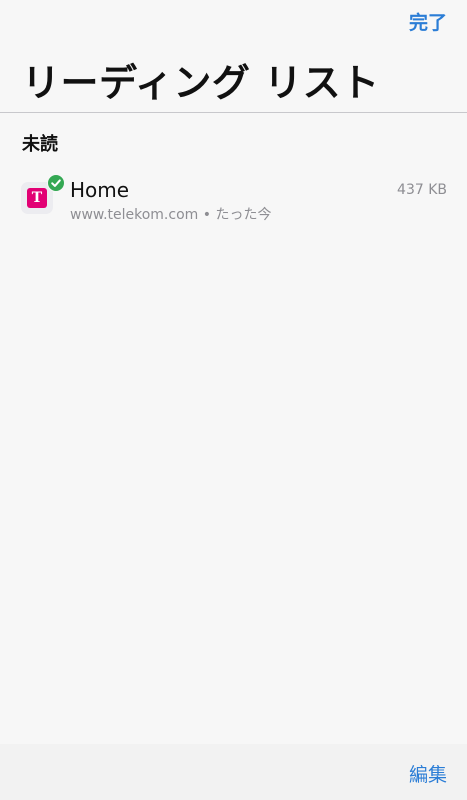 Image resolution: width=467 pixels, height=800 pixels. Describe the element at coordinates (37, 198) in the screenshot. I see `telekom-icon: T` at that location.